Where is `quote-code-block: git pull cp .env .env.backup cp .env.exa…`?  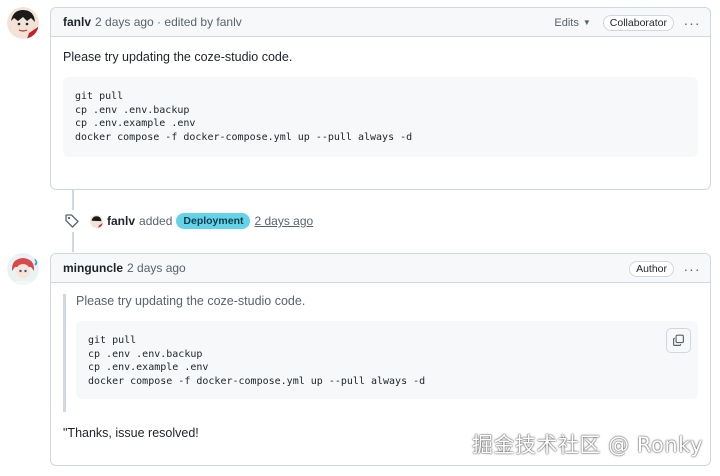
quote-code-block: git pull cp .env .env.backup cp .env.exa… is located at coordinates (387, 360).